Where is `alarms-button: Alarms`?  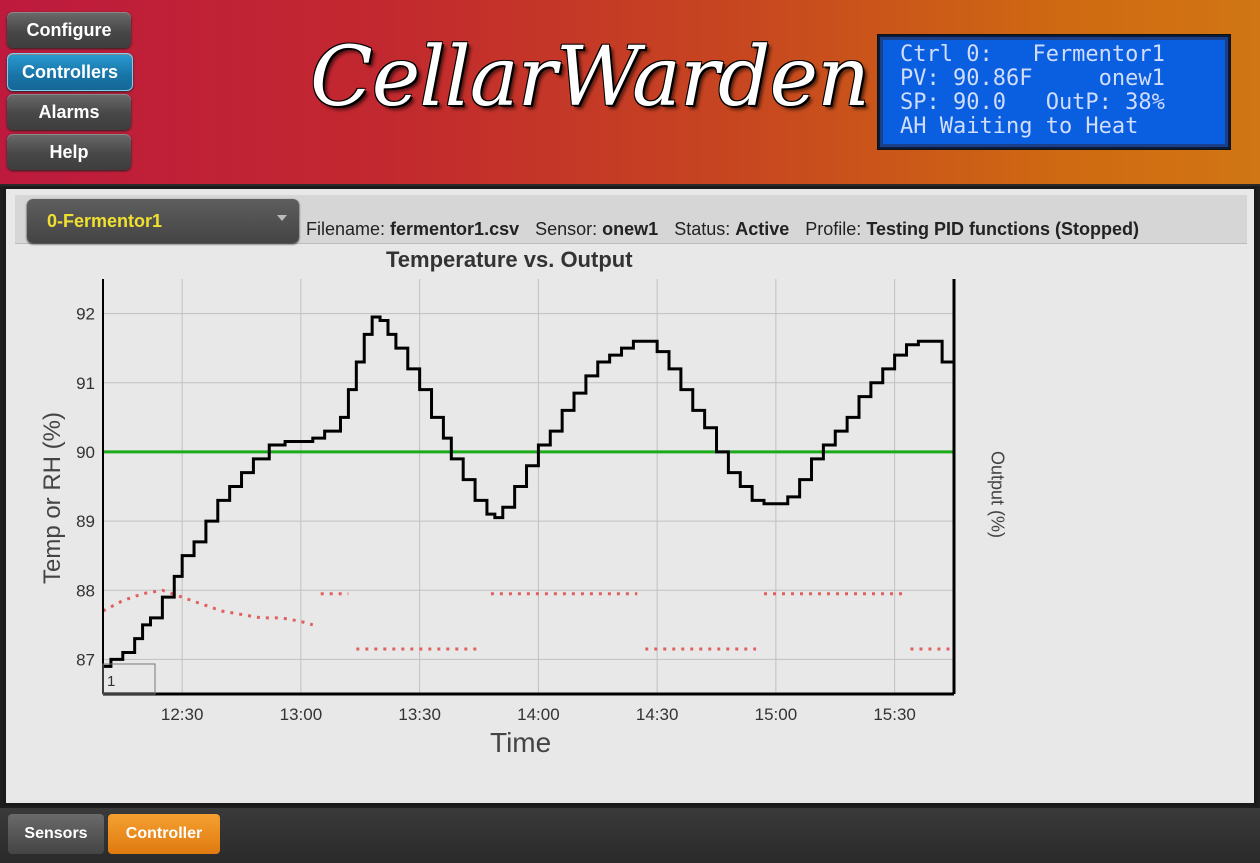 alarms-button: Alarms is located at coordinates (69, 112).